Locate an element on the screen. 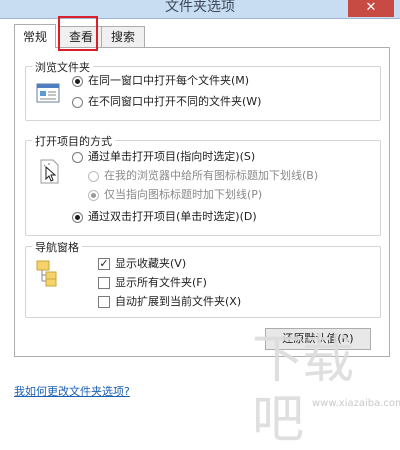  auto-expand-label: 自动扩展到当前文件夹(X) is located at coordinates (178, 301).